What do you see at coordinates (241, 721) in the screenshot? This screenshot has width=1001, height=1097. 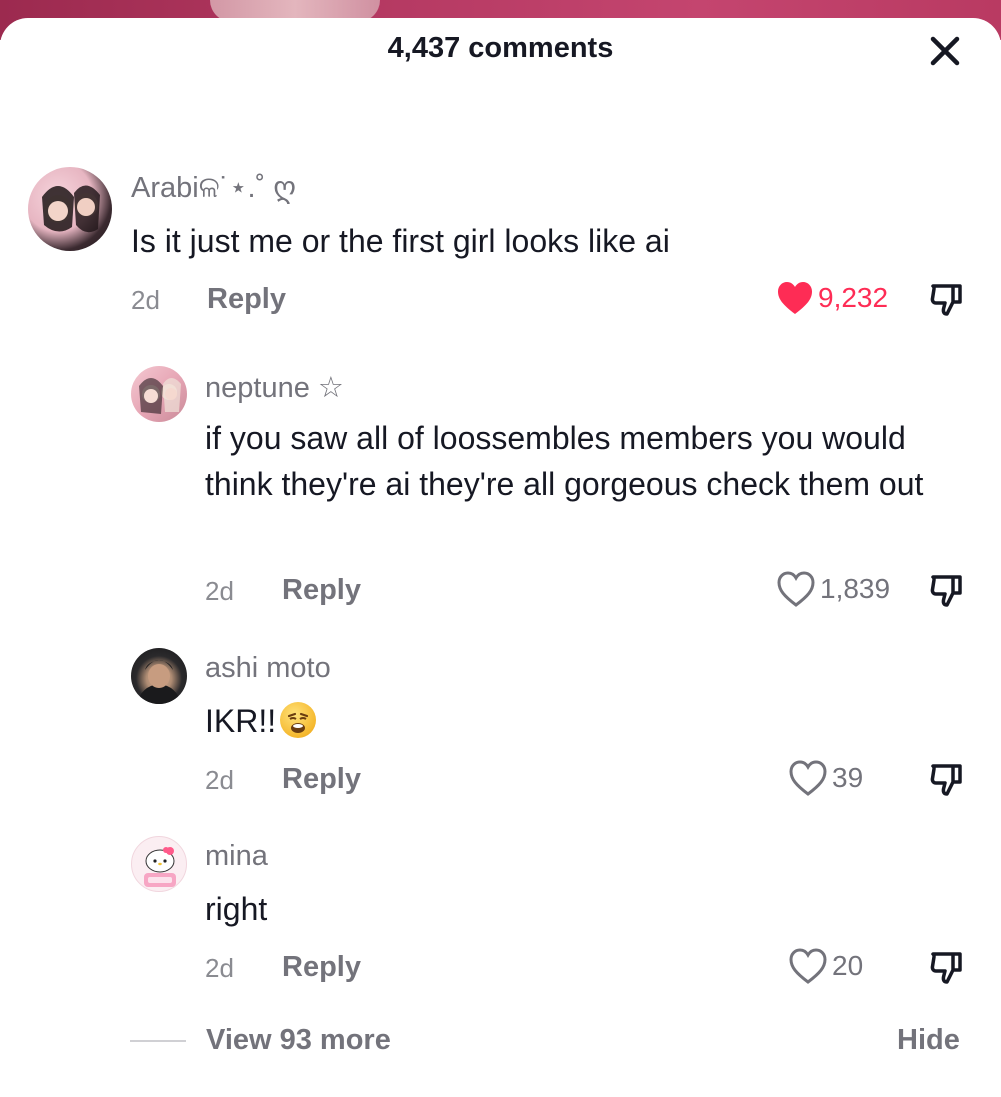 I see `comment-text: IKR!!` at bounding box center [241, 721].